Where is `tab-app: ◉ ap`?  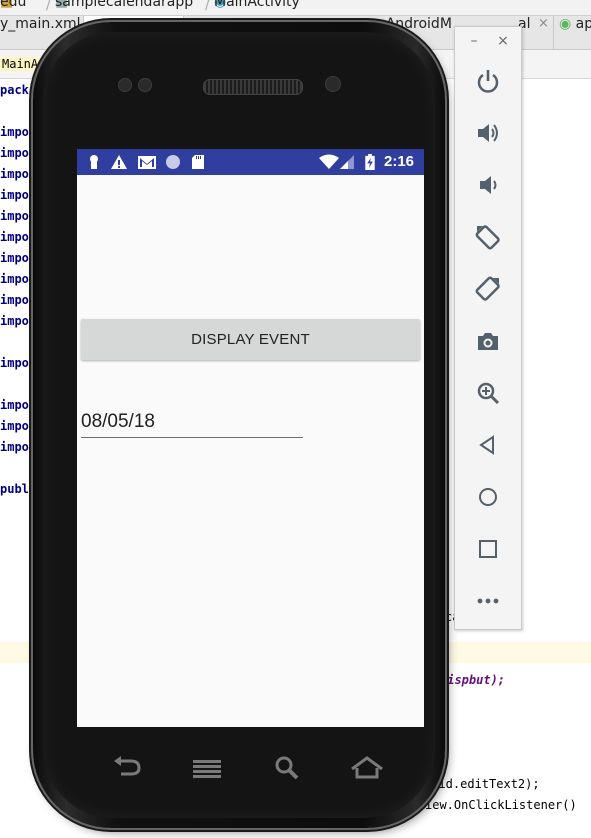
tab-app: ◉ ap is located at coordinates (573, 32).